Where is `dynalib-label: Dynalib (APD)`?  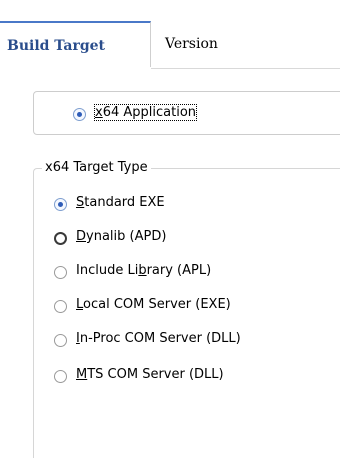
dynalib-label: Dynalib (APD) is located at coordinates (121, 236).